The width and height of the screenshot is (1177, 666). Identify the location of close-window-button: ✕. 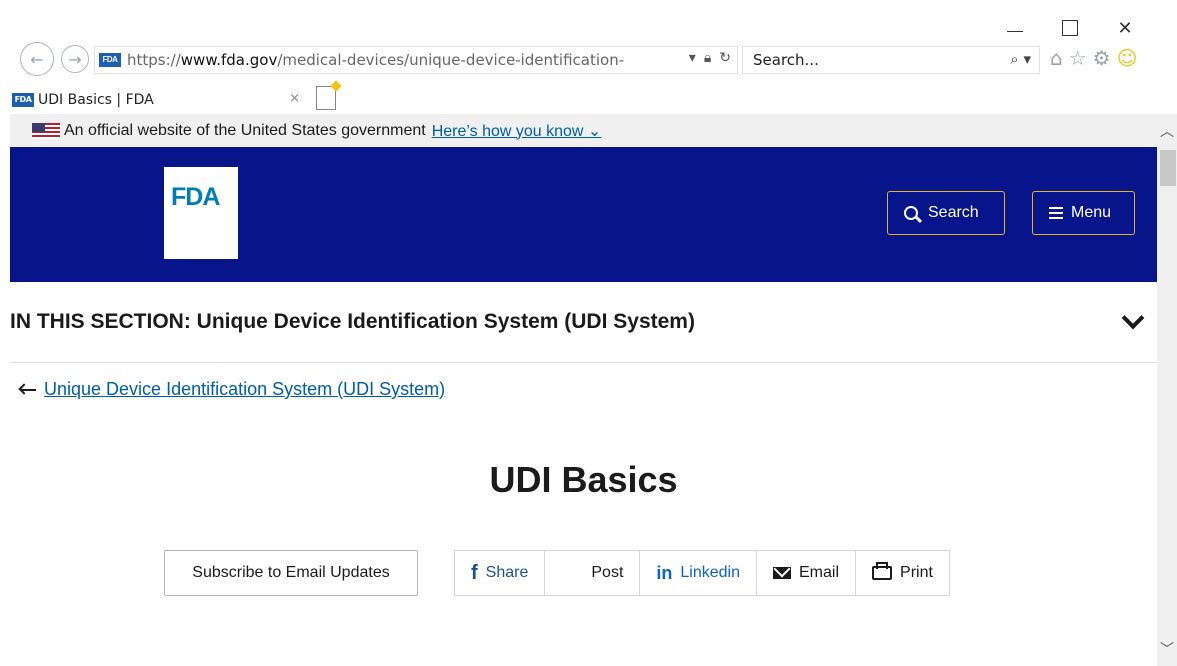
(1125, 28).